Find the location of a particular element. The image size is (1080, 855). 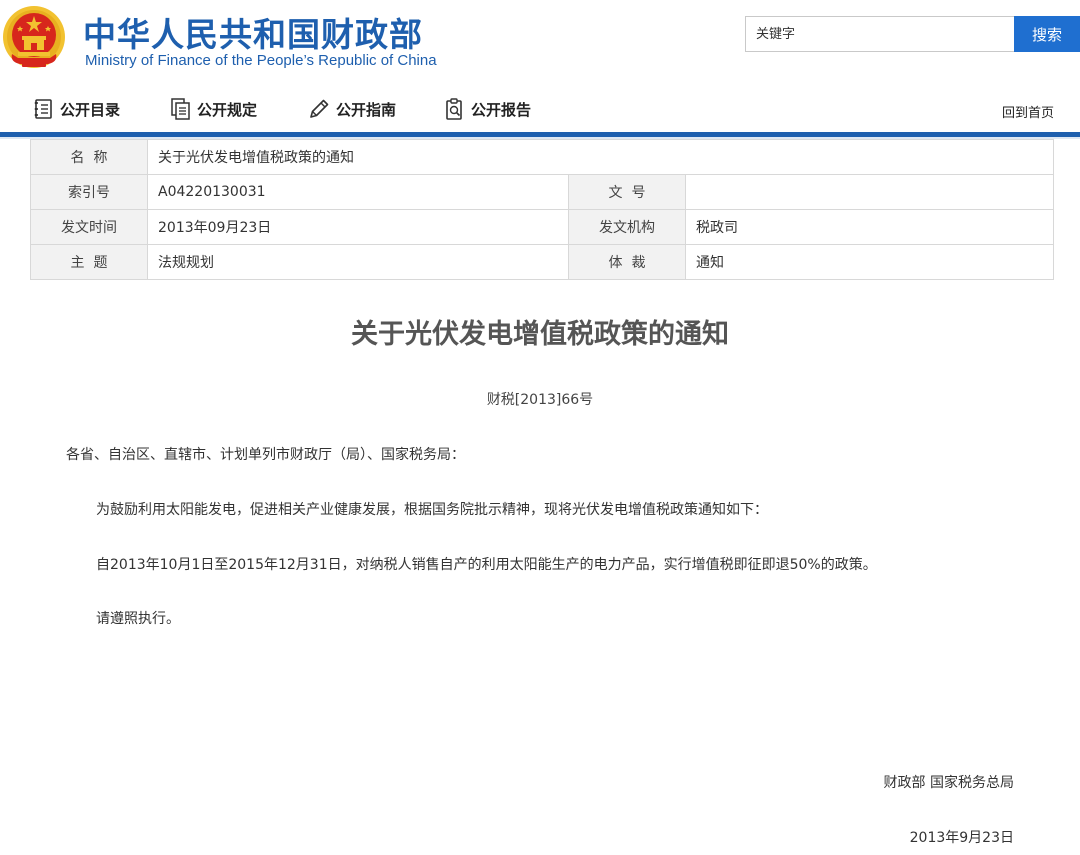

table-row: 名 称 关于光伏发电增值税政策的通知 is located at coordinates (542, 157).